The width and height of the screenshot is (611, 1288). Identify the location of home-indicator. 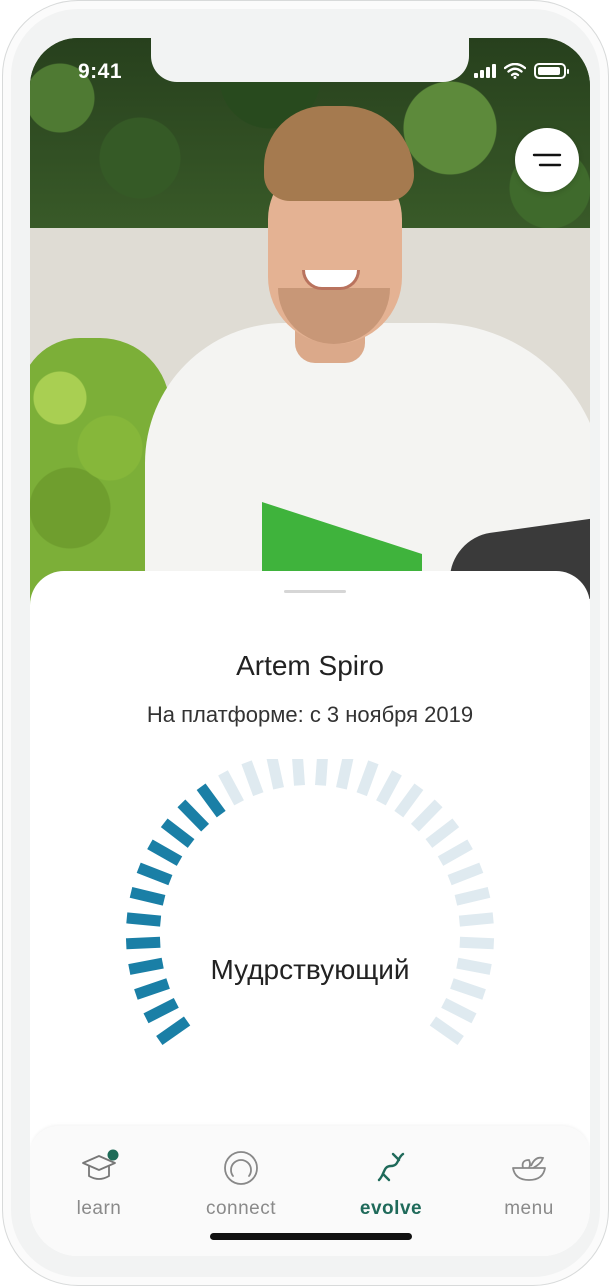
(311, 1236).